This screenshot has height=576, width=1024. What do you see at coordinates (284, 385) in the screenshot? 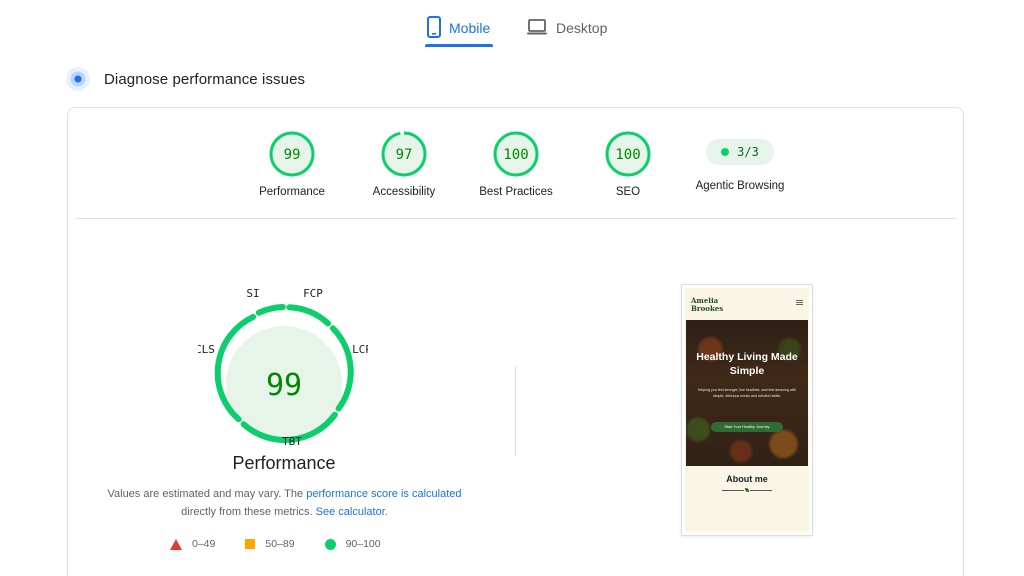
I see `big-gauge-score: 99` at bounding box center [284, 385].